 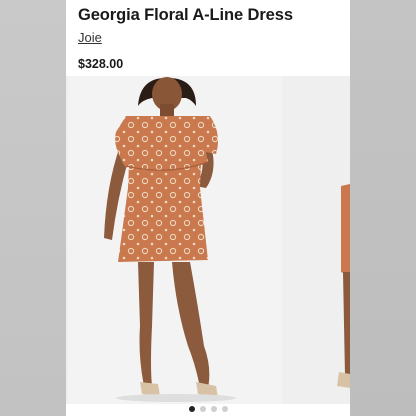 What do you see at coordinates (208, 411) in the screenshot?
I see `carousel-pagination` at bounding box center [208, 411].